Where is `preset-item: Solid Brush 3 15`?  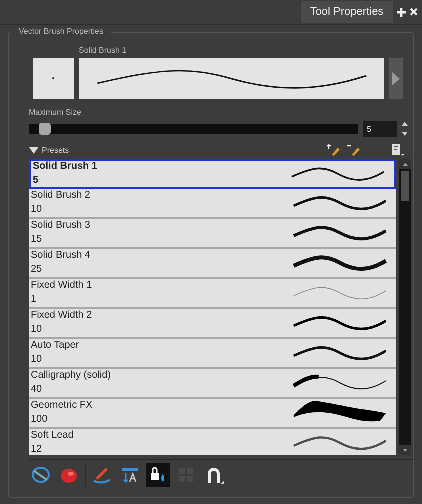
preset-item: Solid Brush 3 15 is located at coordinates (212, 234).